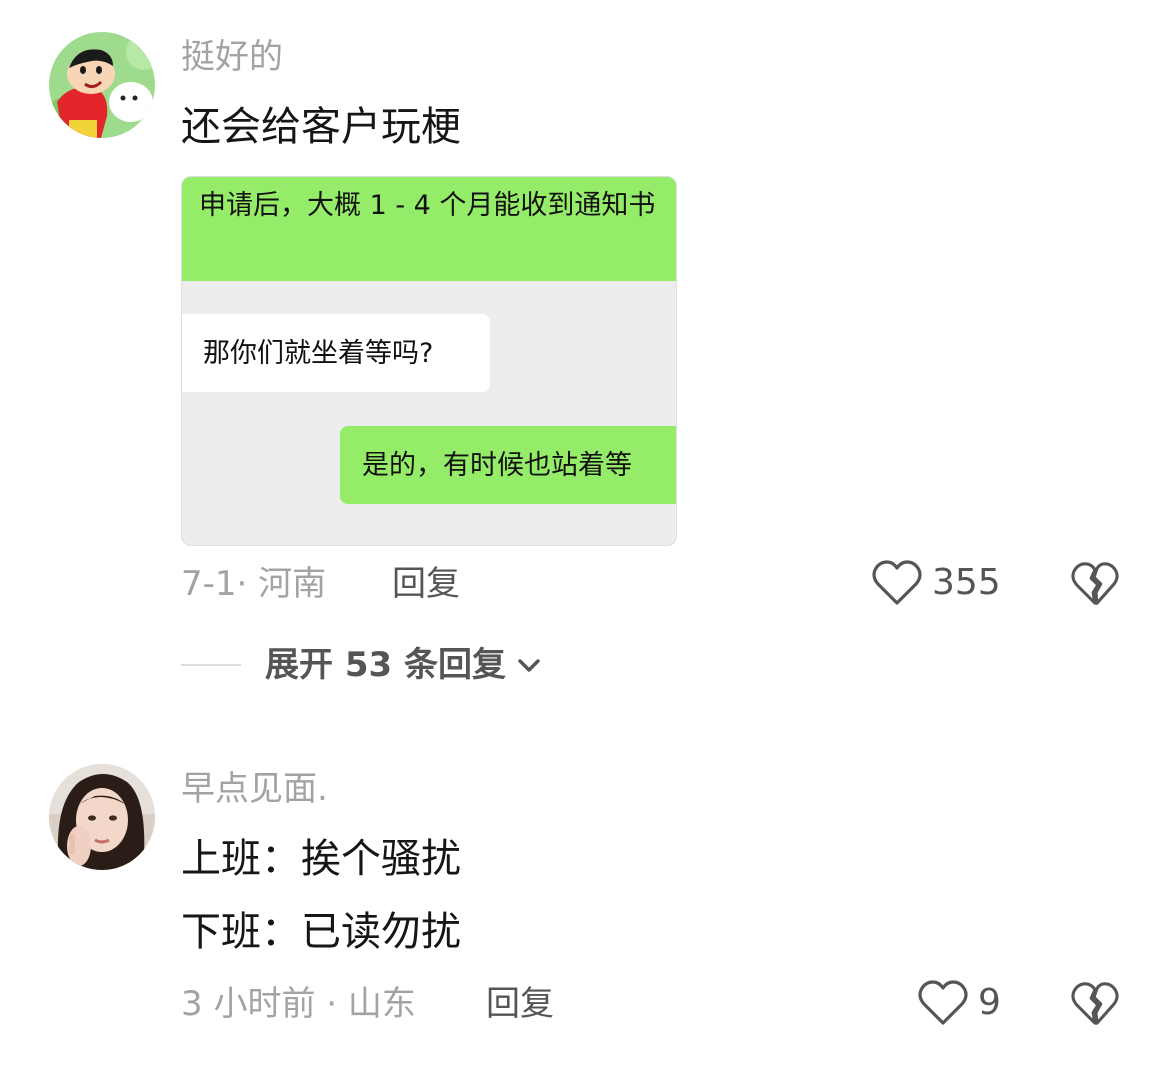 This screenshot has width=1170, height=1069. I want to click on comment-text-line: 上班：挨个骚扰, so click(321, 859).